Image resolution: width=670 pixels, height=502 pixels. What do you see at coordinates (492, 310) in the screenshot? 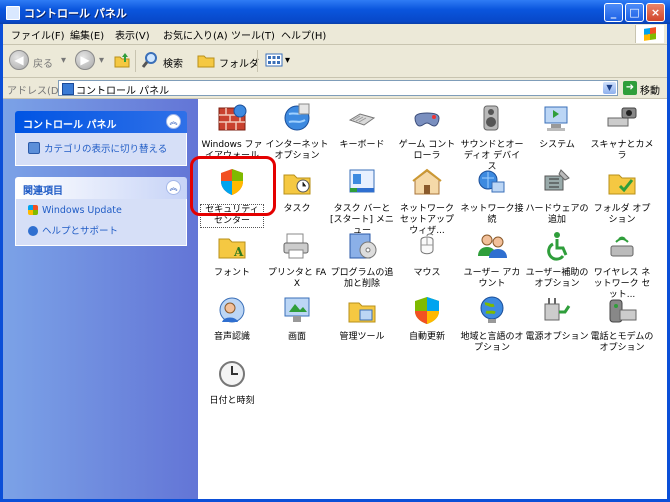
I see `regional-options-icon` at bounding box center [492, 310].